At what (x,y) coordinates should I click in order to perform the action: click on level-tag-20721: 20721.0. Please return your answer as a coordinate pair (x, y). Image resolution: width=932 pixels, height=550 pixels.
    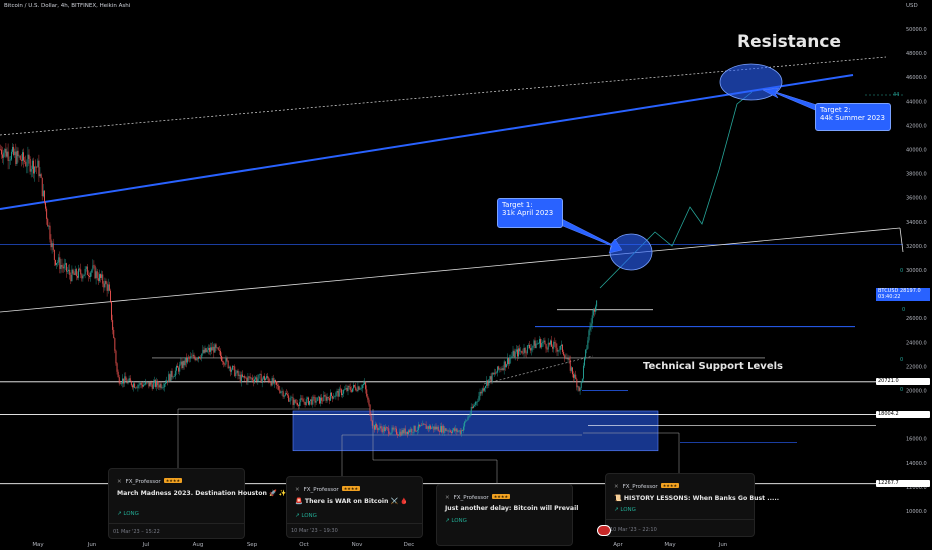
    Looking at the image, I should click on (903, 381).